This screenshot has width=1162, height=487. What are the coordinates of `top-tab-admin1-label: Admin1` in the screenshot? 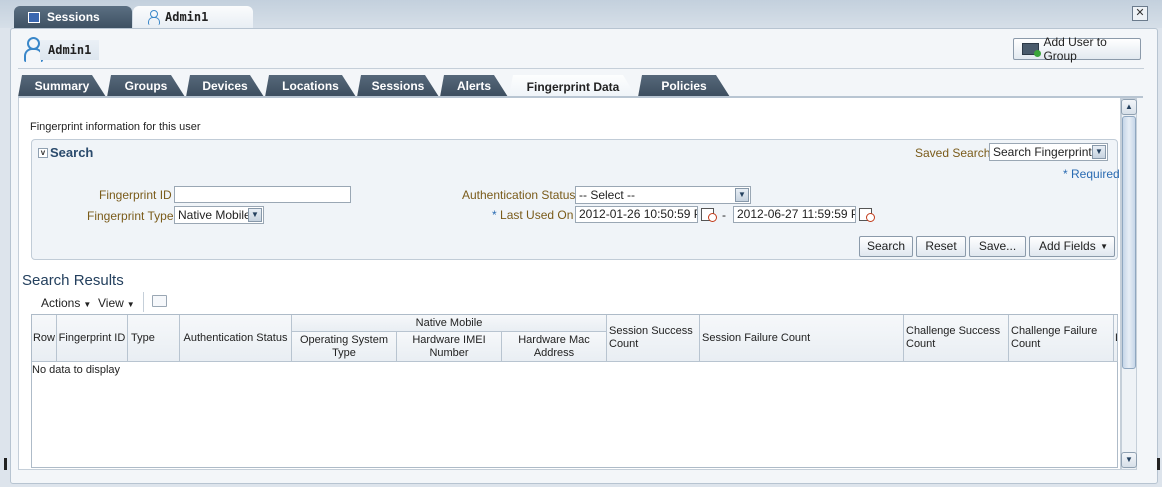 It's located at (187, 17).